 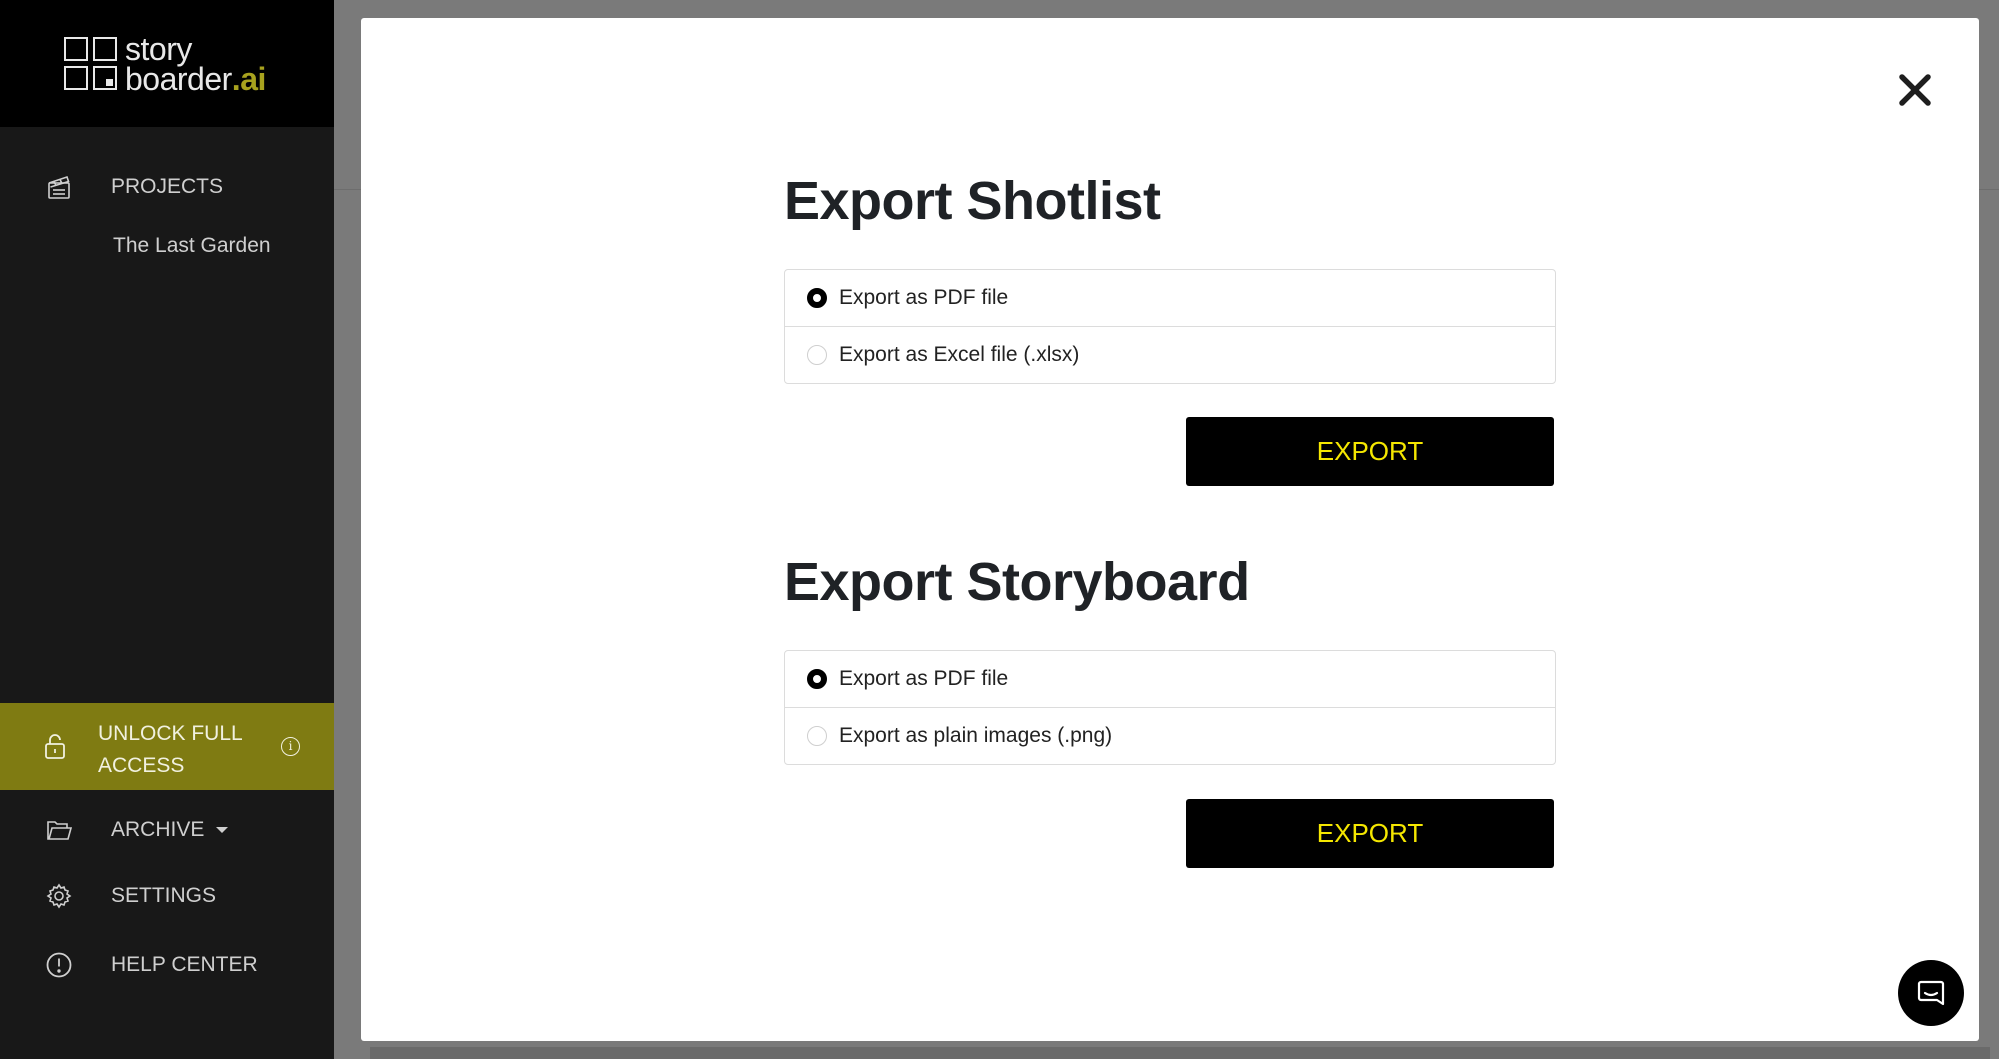 I want to click on sidebar-item-archive: ARCHIVE, so click(x=167, y=830).